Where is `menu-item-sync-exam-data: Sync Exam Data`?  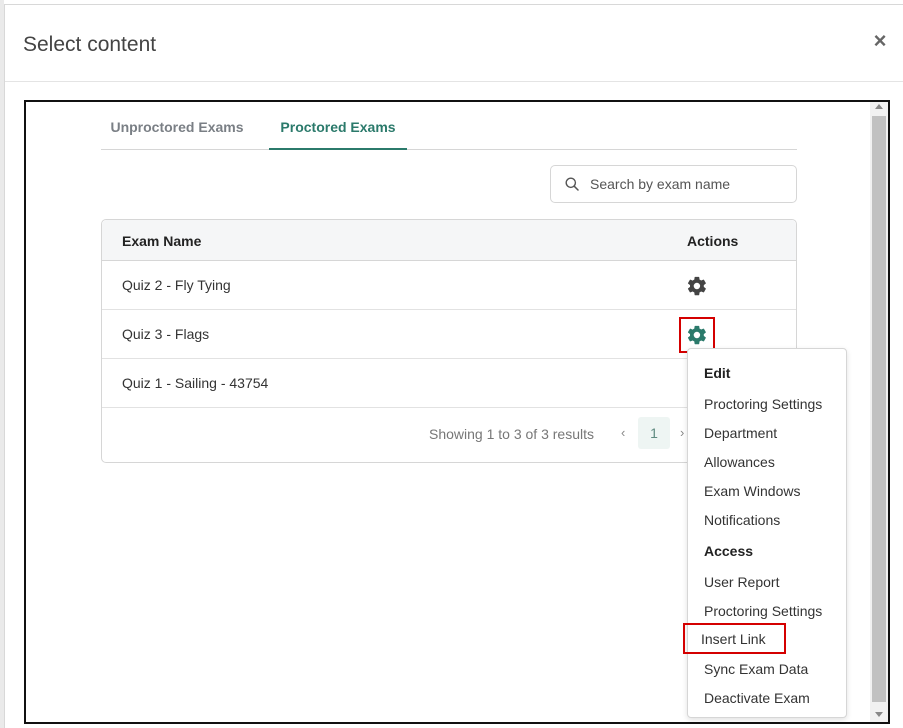
menu-item-sync-exam-data: Sync Exam Data is located at coordinates (756, 669).